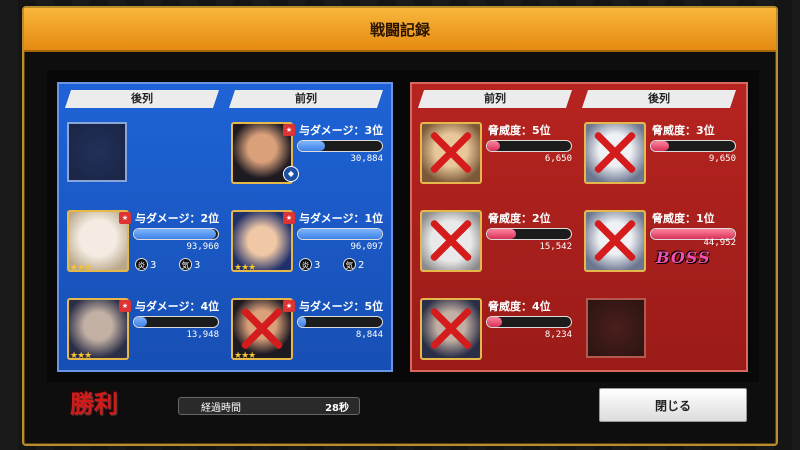 The width and height of the screenshot is (800, 450). I want to click on threat-rank-label: 脅威度：2位, so click(519, 218).